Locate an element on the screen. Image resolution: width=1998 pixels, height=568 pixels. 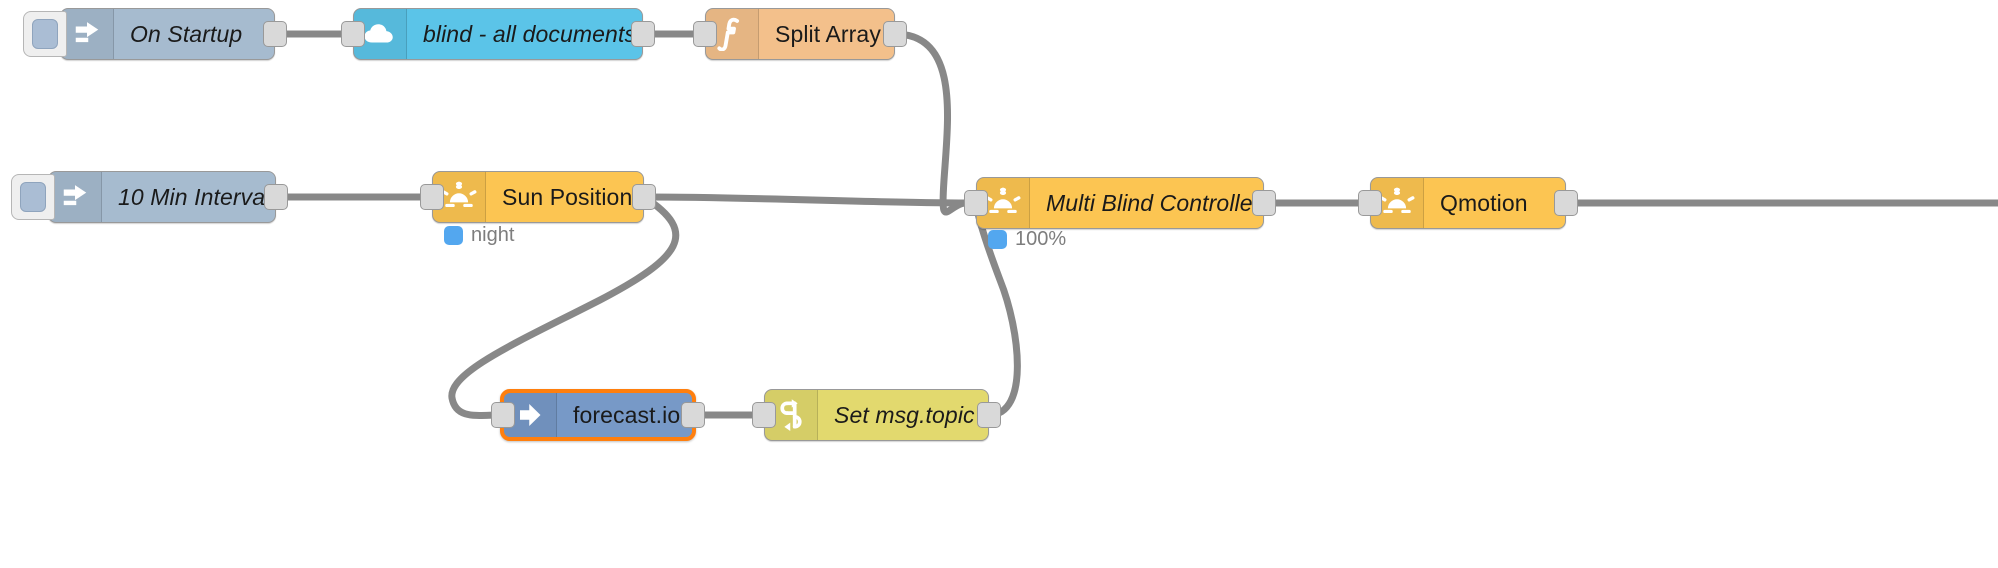
status-multi-blind-controller: 100% is located at coordinates (1027, 239).